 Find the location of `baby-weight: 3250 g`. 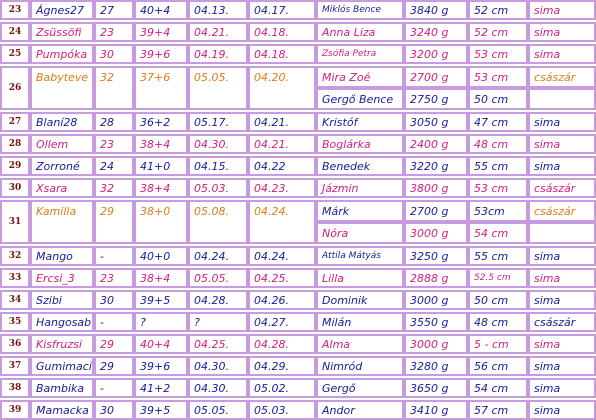

baby-weight: 3250 g is located at coordinates (436, 256).